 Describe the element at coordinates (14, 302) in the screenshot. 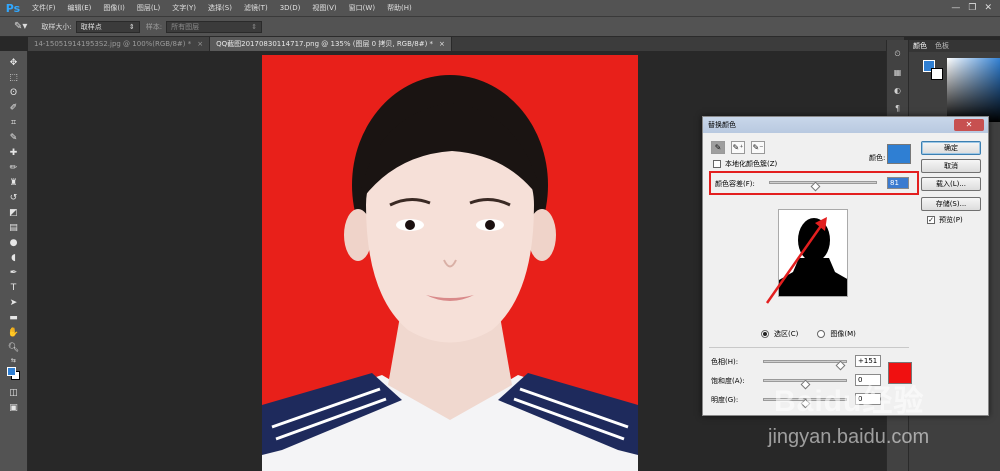

I see `path-selection-tool-icon: ➤` at that location.